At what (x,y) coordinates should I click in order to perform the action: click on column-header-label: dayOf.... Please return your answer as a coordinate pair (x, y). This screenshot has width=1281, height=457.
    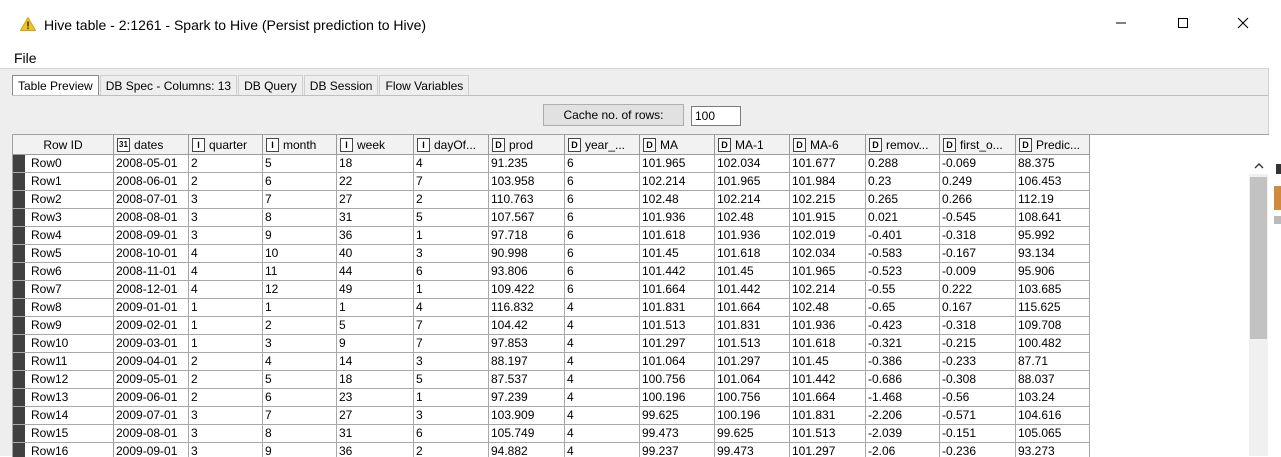
    Looking at the image, I should click on (455, 144).